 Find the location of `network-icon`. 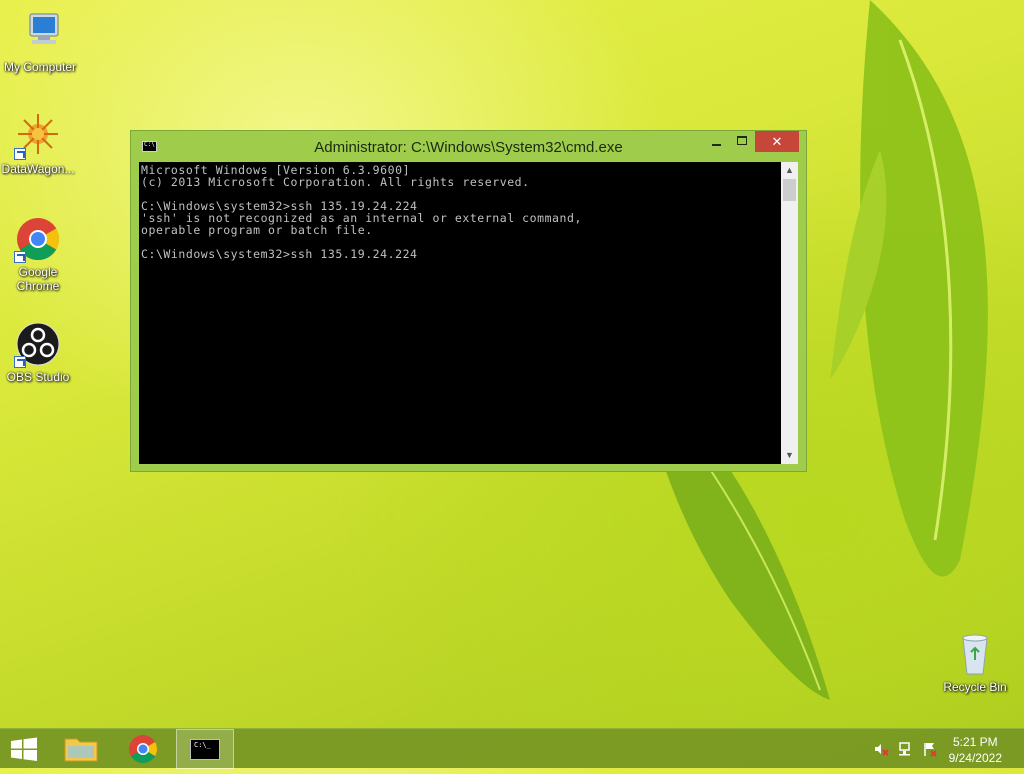

network-icon is located at coordinates (906, 749).